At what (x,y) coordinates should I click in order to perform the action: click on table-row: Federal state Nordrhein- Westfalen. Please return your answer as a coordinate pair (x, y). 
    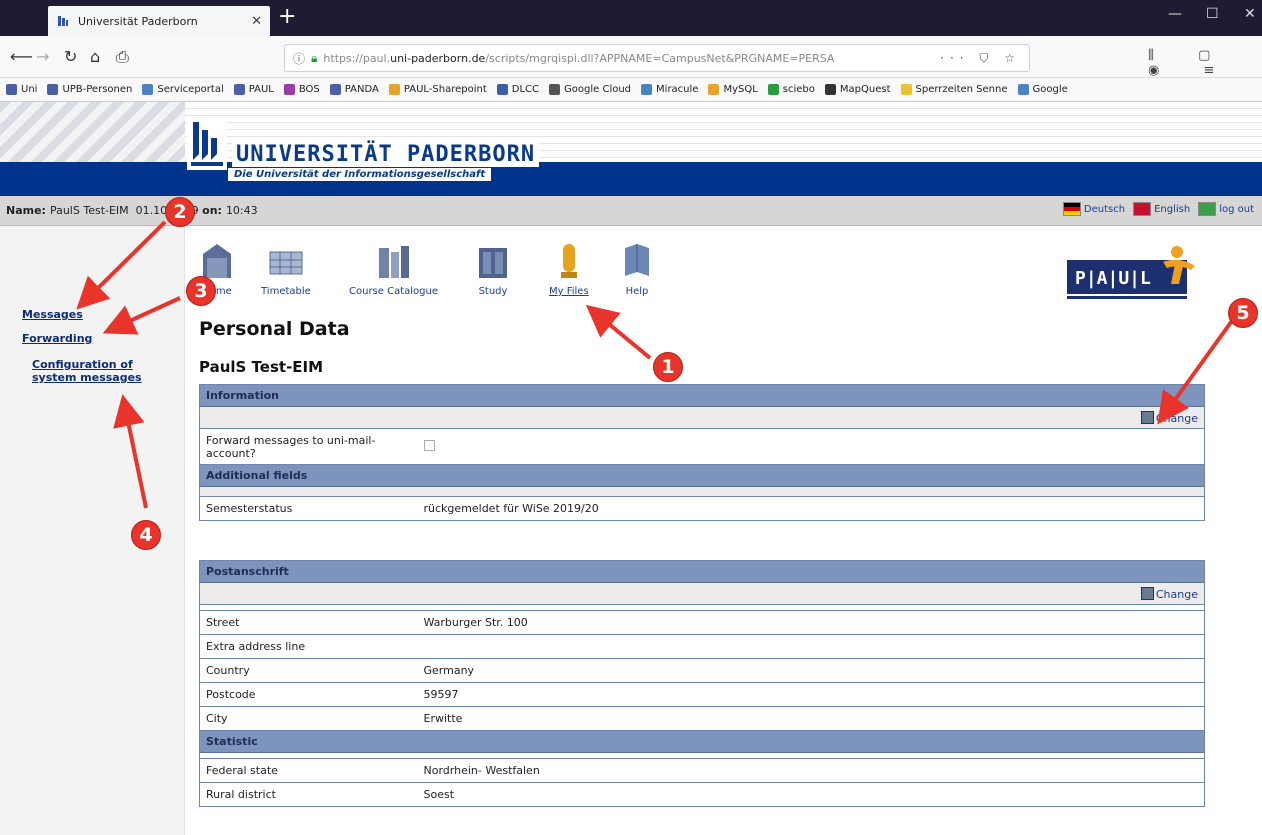
    Looking at the image, I should click on (702, 770).